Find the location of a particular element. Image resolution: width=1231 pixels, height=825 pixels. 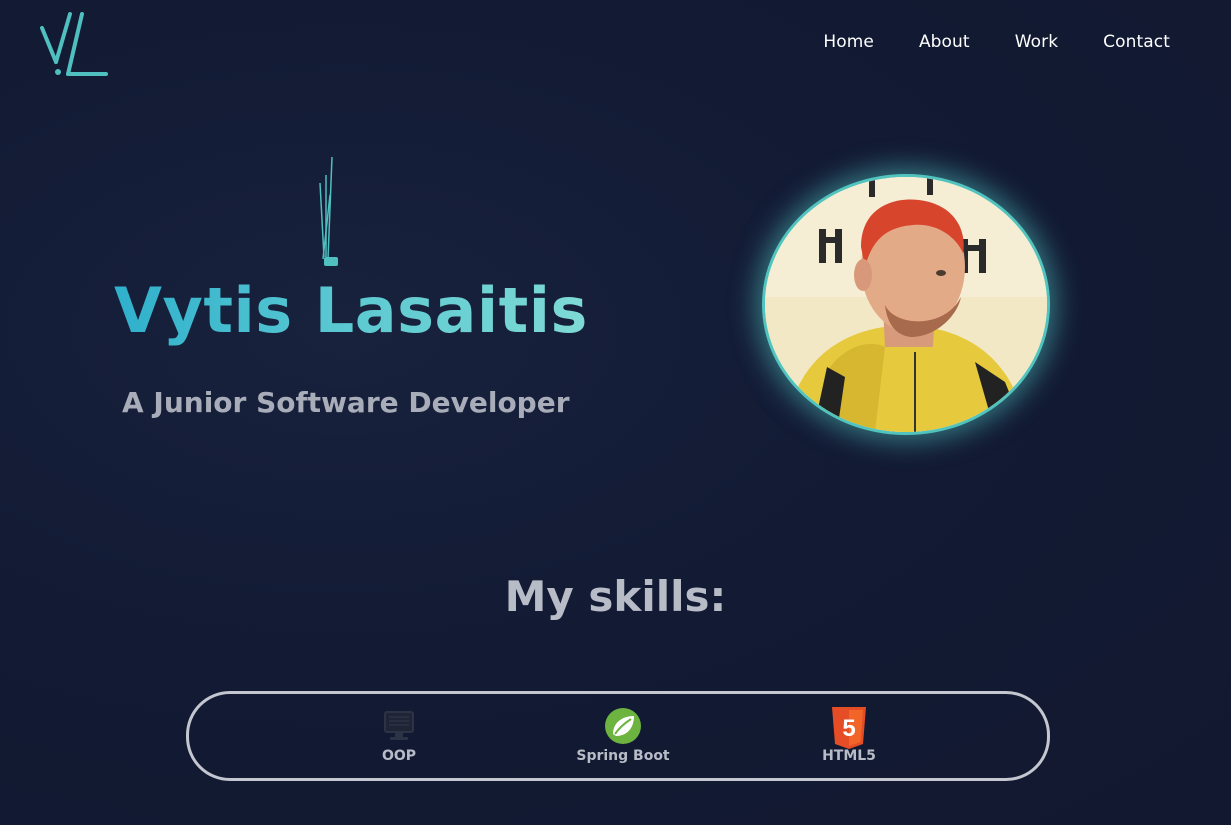

html5-icon: 5 is located at coordinates (849, 727).